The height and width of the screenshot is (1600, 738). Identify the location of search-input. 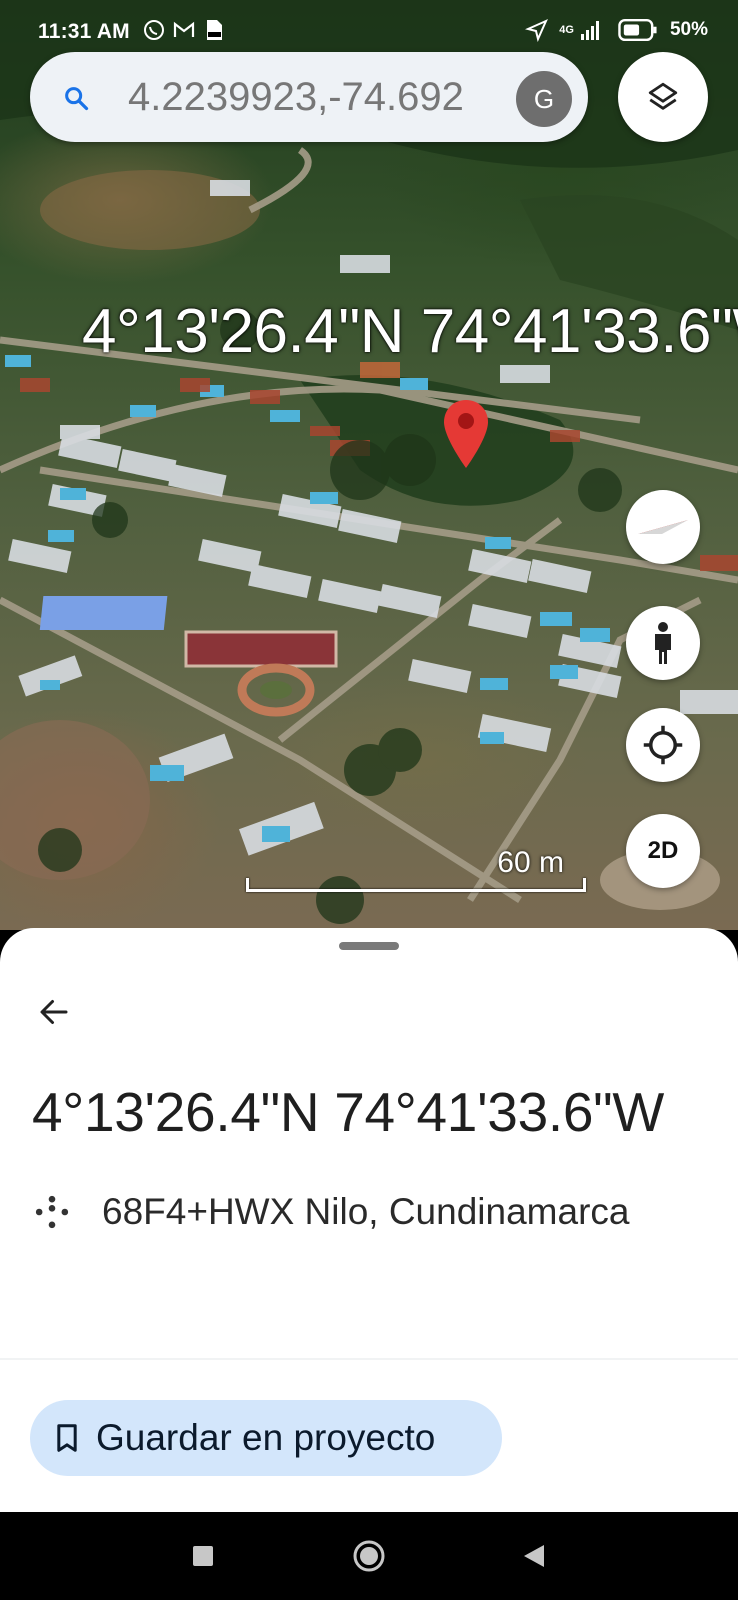
(328, 97).